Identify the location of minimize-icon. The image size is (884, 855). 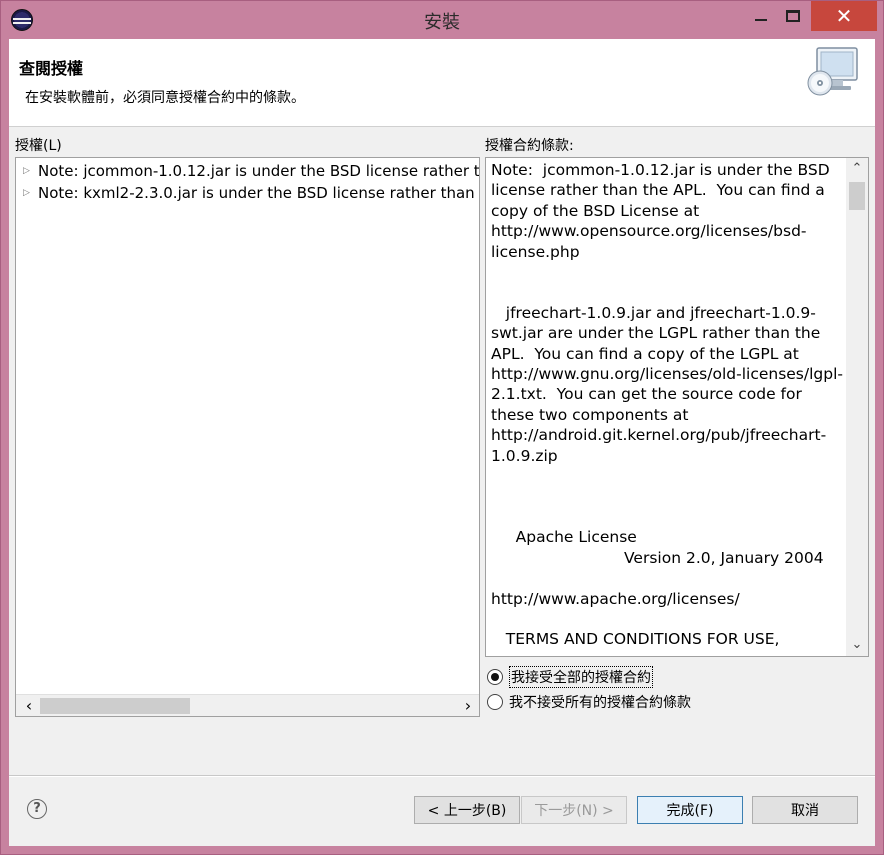
(761, 20).